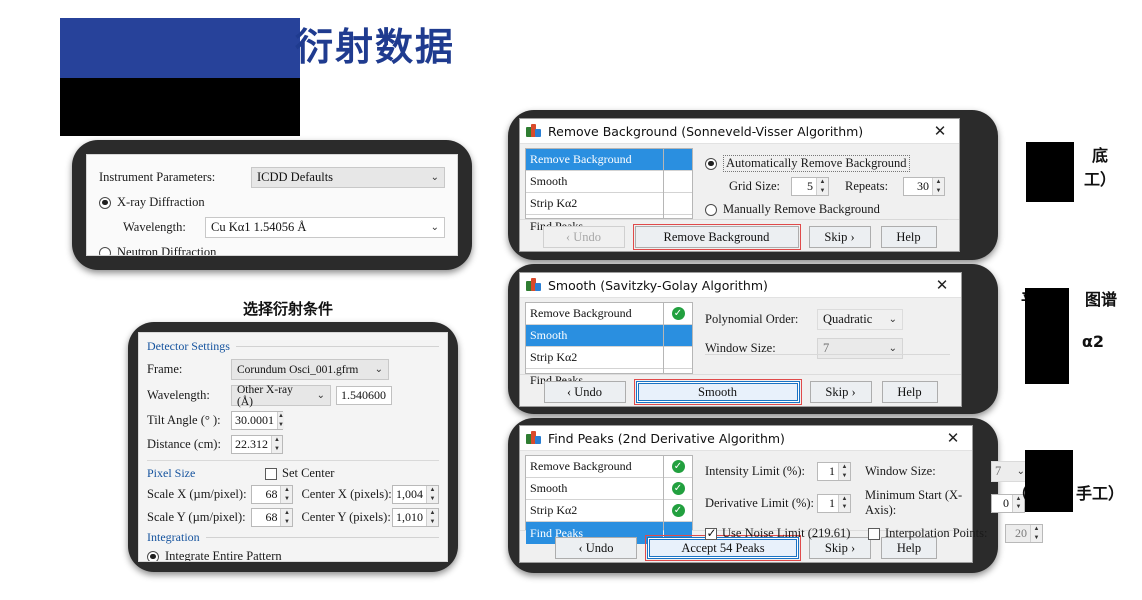 This screenshot has height=600, width=1142. I want to click on smooth-button: Smooth, so click(717, 392).